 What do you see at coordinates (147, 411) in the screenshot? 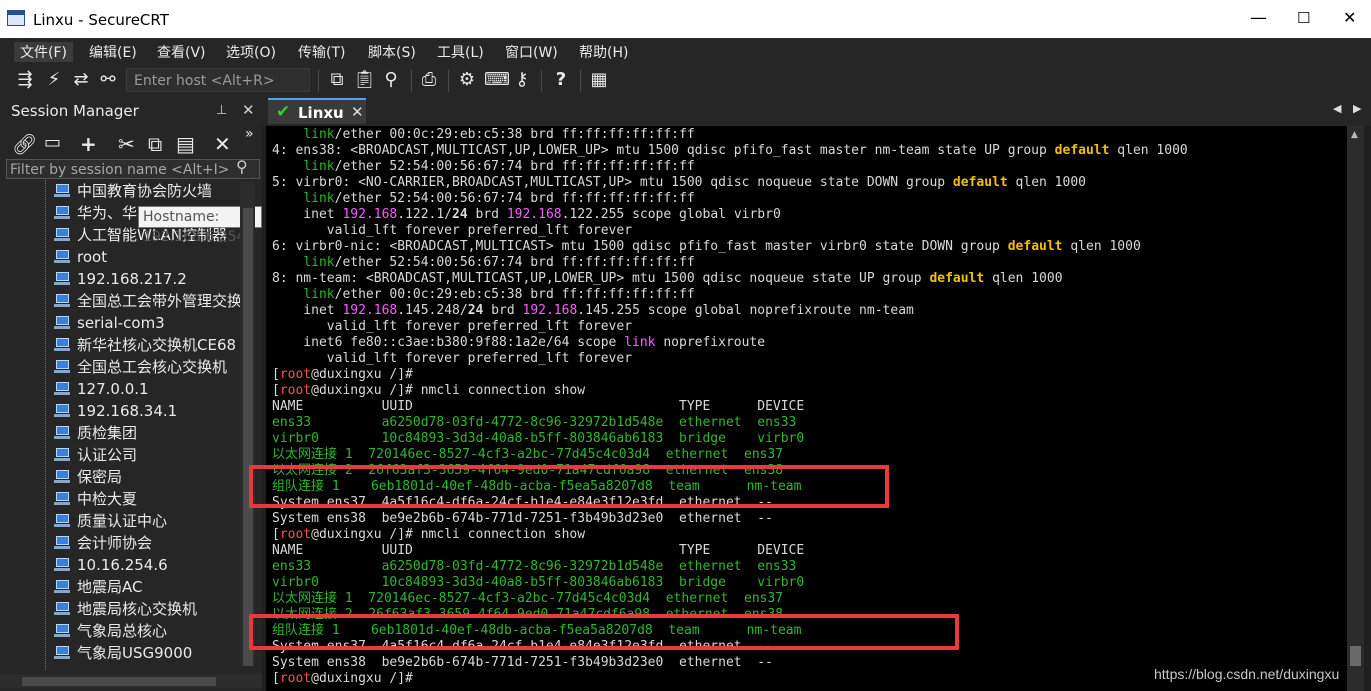
I see `session-item: 192.168.34.1` at bounding box center [147, 411].